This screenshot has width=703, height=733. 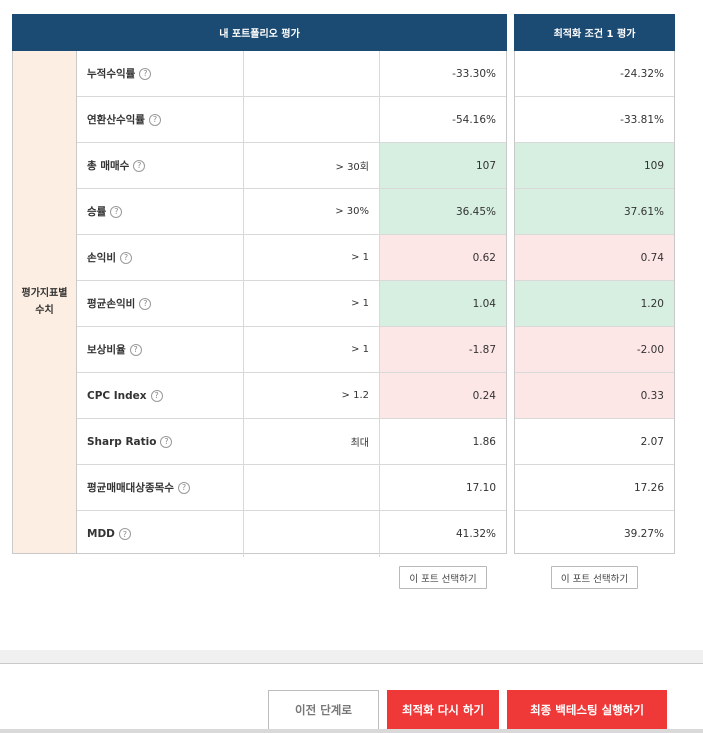 What do you see at coordinates (443, 710) in the screenshot?
I see `reoptimize-button: 최적화 다시 하기` at bounding box center [443, 710].